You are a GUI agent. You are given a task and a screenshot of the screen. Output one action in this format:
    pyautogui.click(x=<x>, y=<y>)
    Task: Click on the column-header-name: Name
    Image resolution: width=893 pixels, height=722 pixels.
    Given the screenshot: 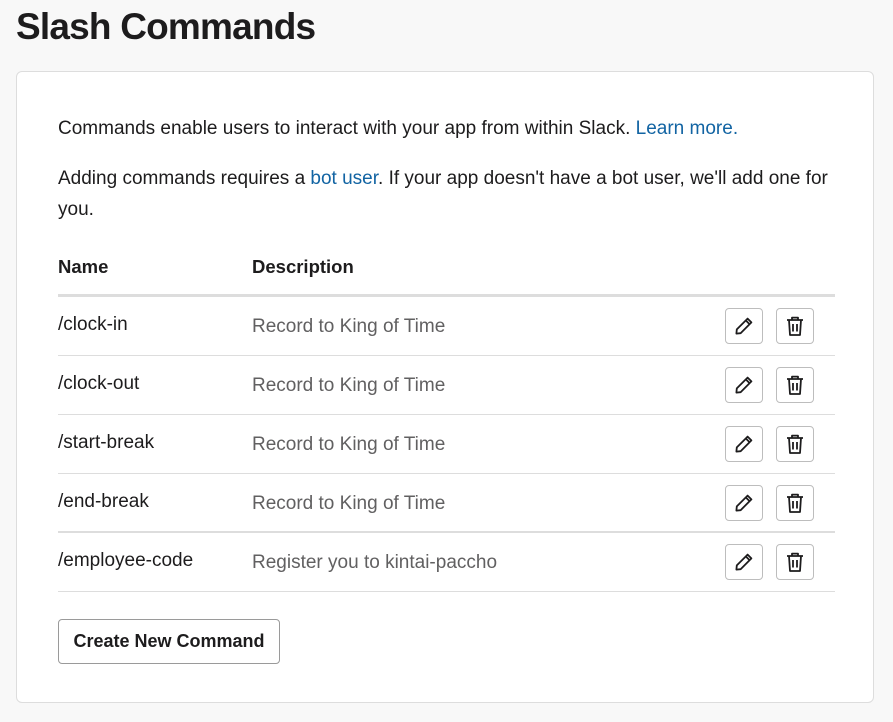 What is the action you would take?
    pyautogui.click(x=83, y=266)
    